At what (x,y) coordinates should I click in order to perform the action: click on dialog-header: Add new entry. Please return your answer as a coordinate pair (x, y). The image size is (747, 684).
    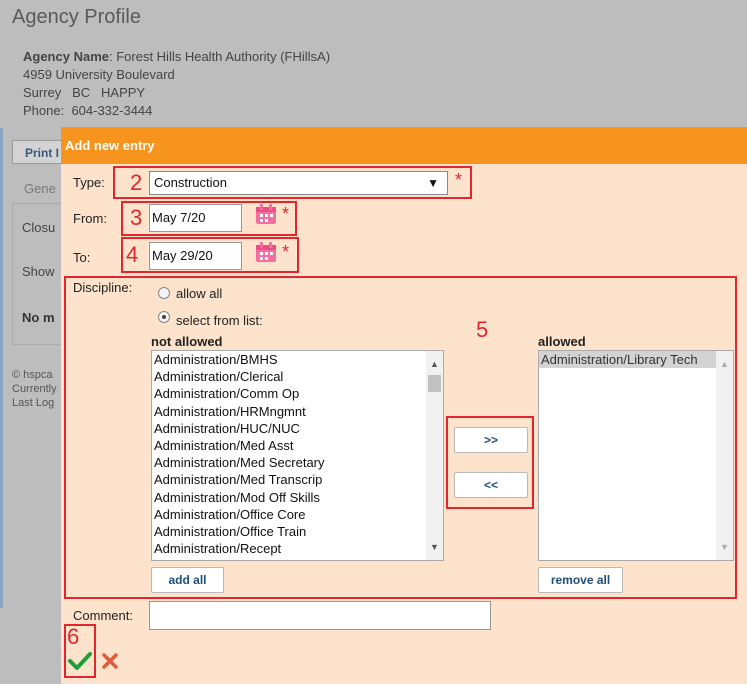
    Looking at the image, I should click on (404, 145).